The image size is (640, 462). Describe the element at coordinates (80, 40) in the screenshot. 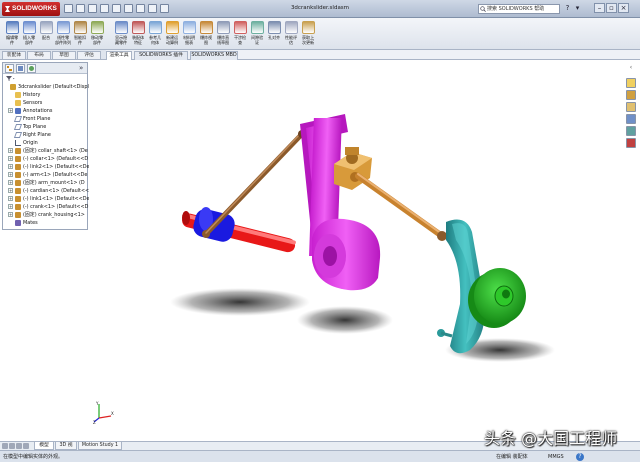

I see `command-button-label: 智能扣 件` at that location.